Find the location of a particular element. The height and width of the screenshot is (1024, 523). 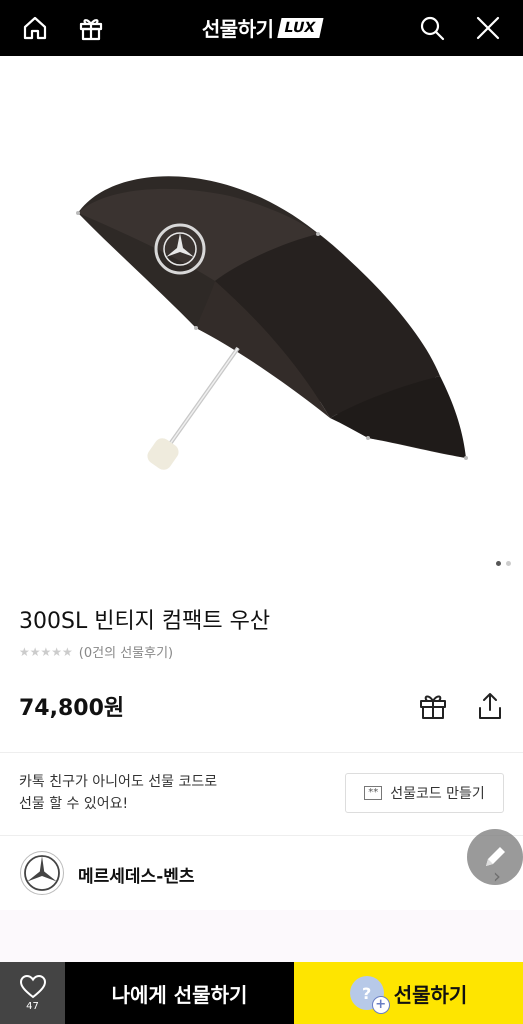

avatar-glyph: ? is located at coordinates (367, 993).